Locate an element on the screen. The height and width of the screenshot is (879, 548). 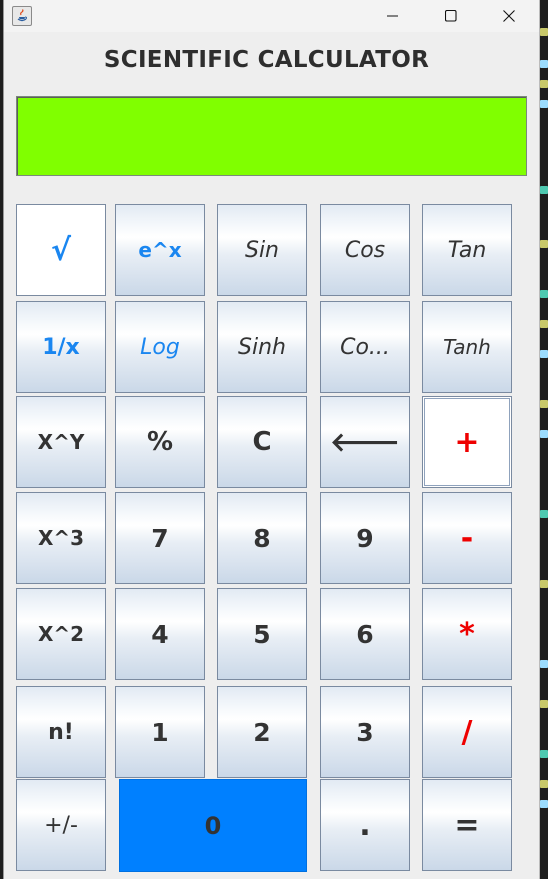
multiply-button: * is located at coordinates (467, 634).